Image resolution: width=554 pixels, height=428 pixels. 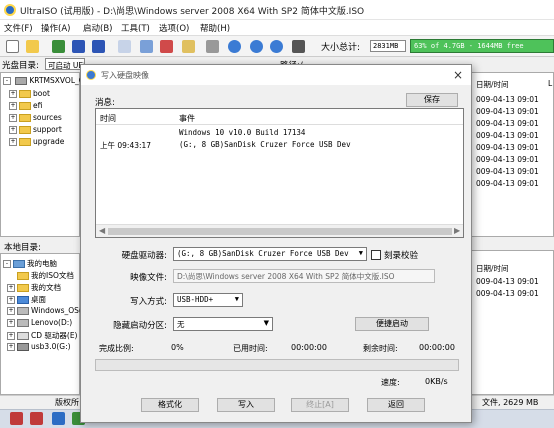 I want to click on write-method-select: USB-HDD+ ▼, so click(x=208, y=300).